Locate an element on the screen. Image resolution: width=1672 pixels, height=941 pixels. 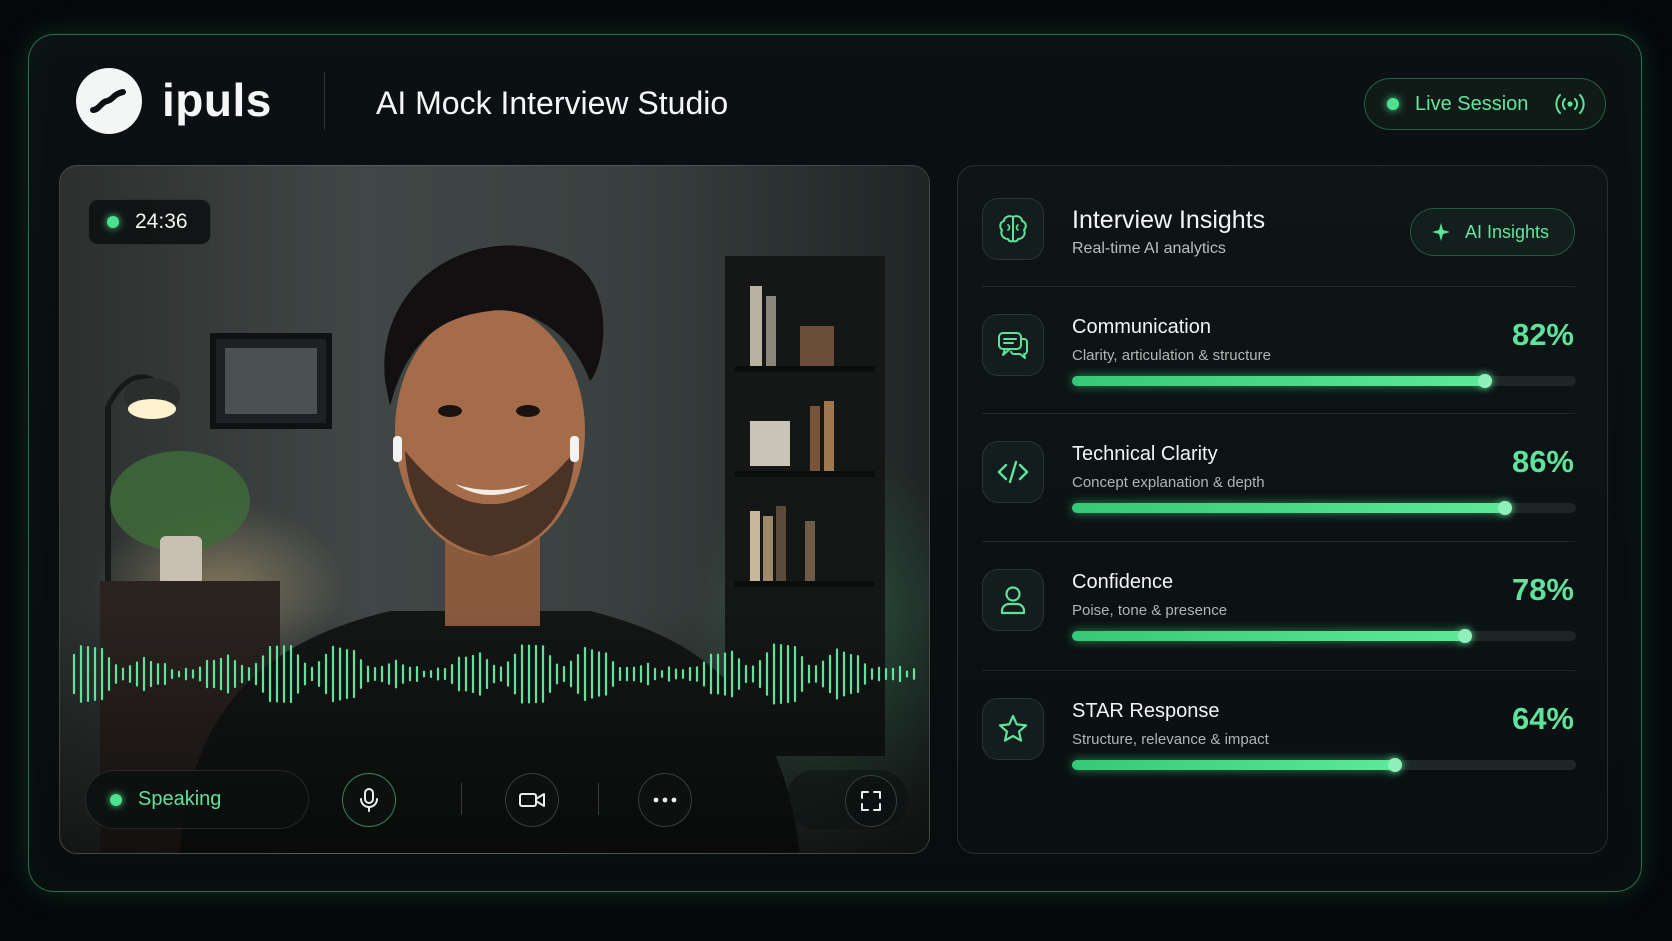
fullscreen-icon is located at coordinates (871, 801).